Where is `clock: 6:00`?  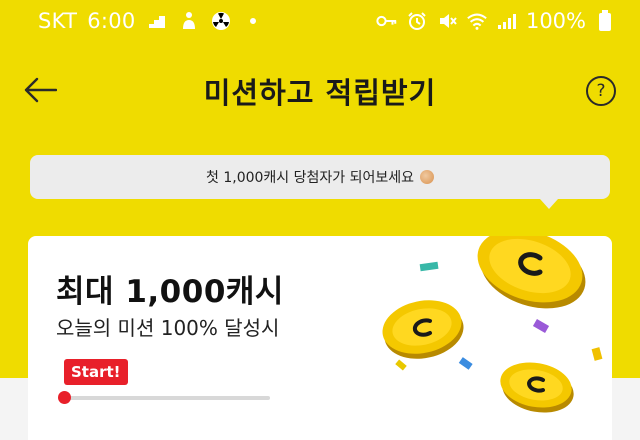
clock: 6:00 is located at coordinates (111, 21).